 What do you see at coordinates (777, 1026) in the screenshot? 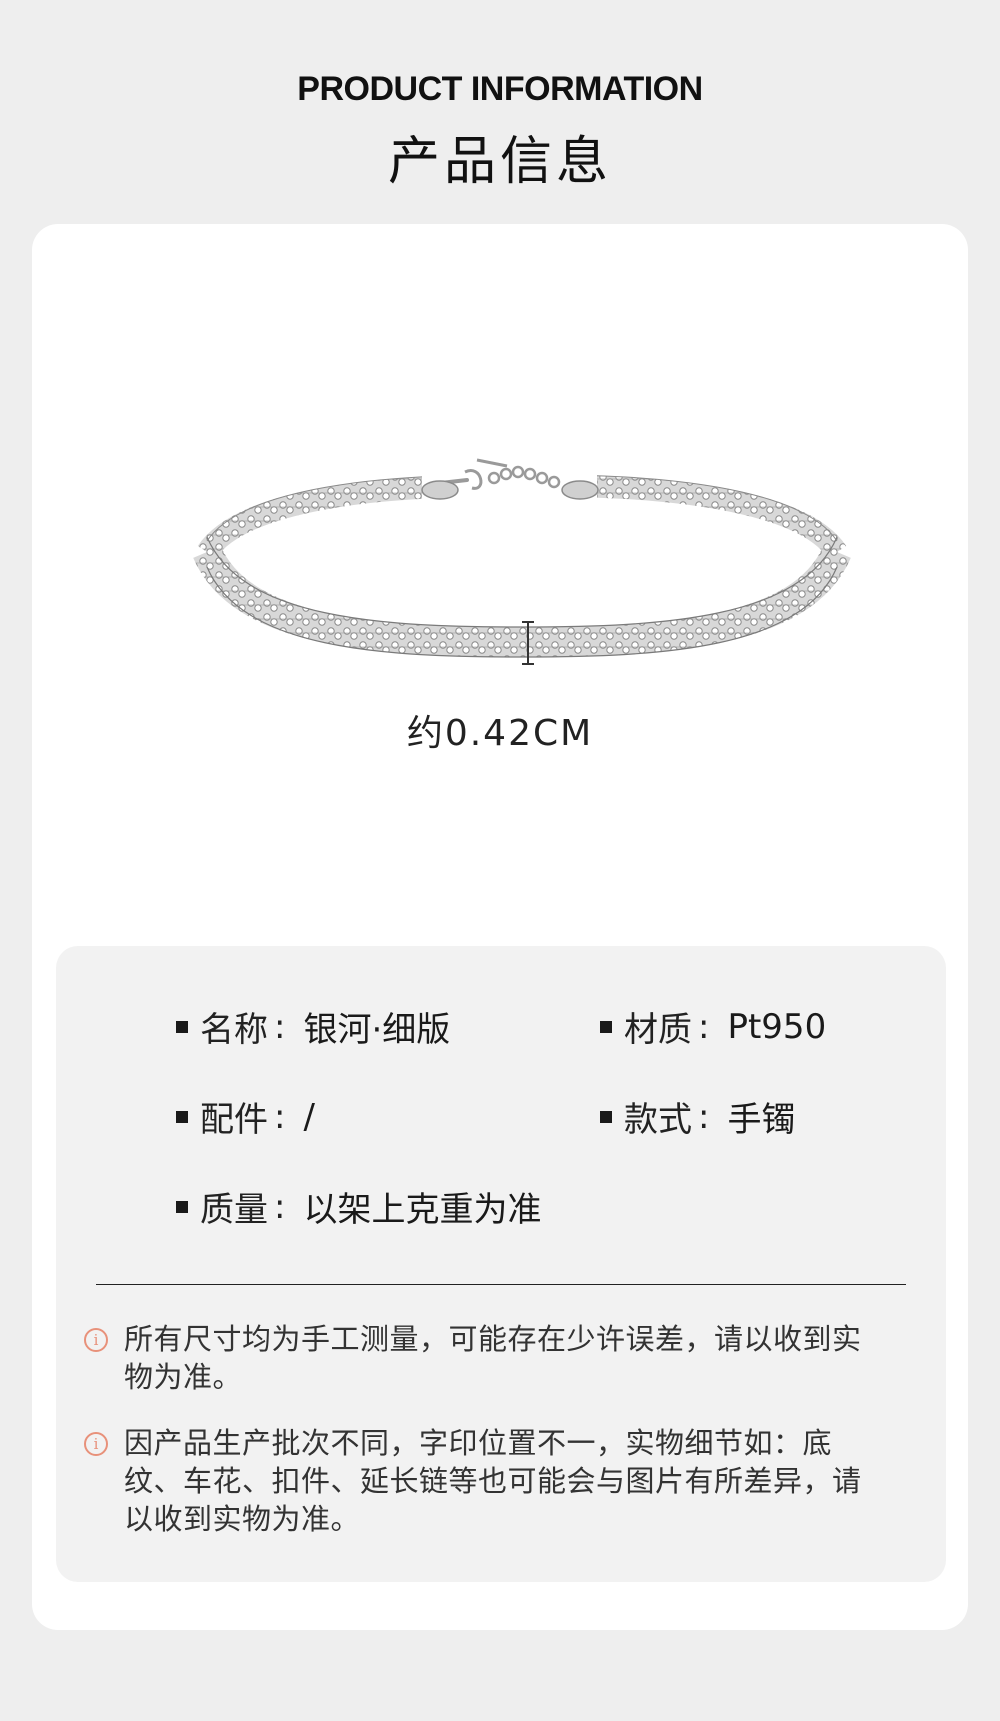
I see `spec-value: Pt950` at bounding box center [777, 1026].